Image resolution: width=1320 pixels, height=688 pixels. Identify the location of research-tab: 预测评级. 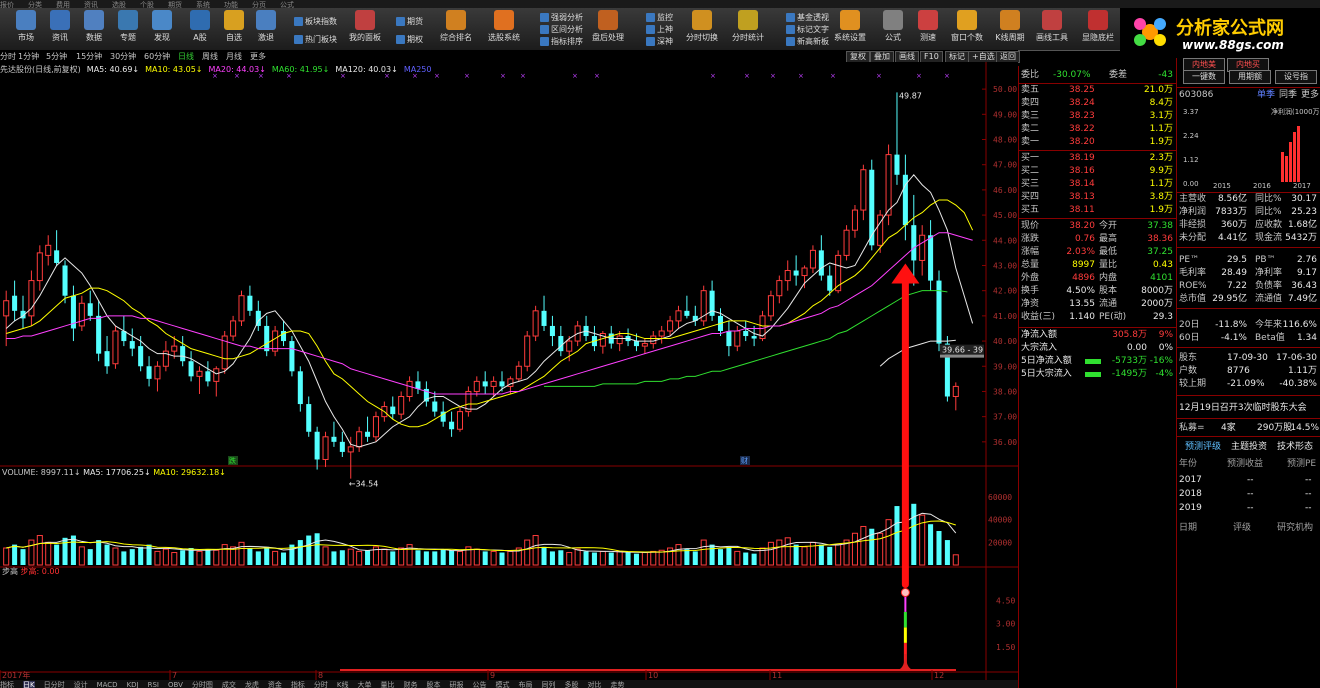
(1203, 445).